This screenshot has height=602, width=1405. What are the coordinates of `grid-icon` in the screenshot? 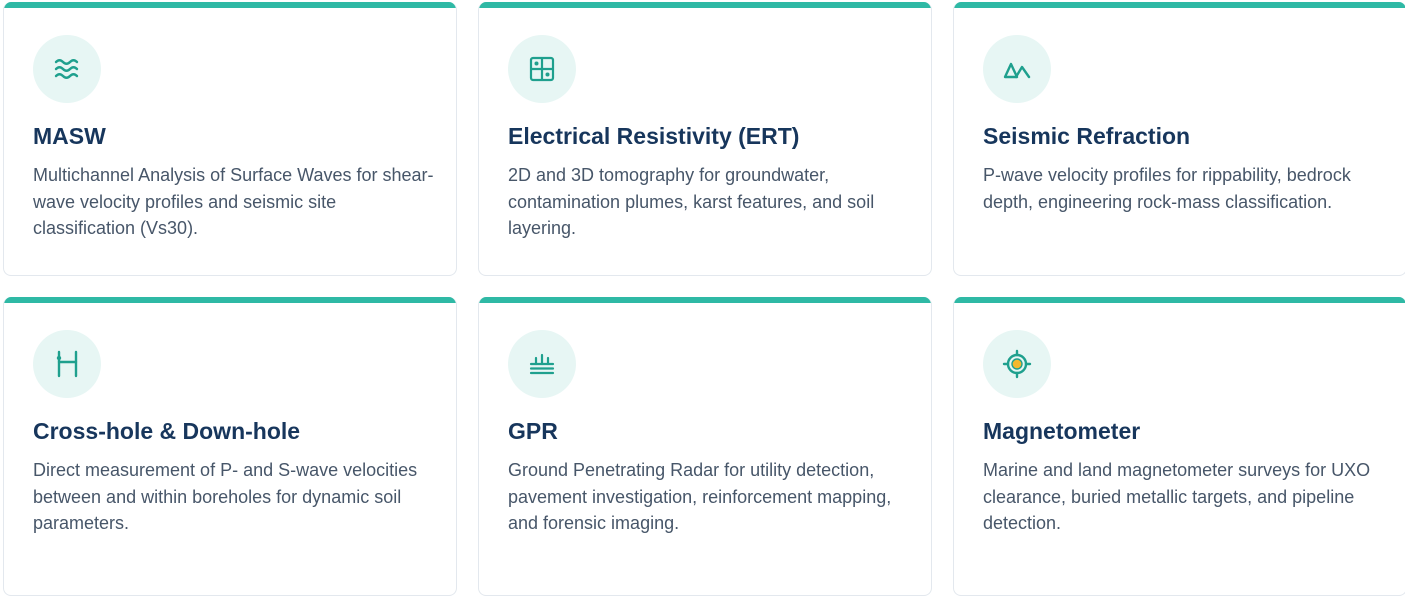 It's located at (542, 69).